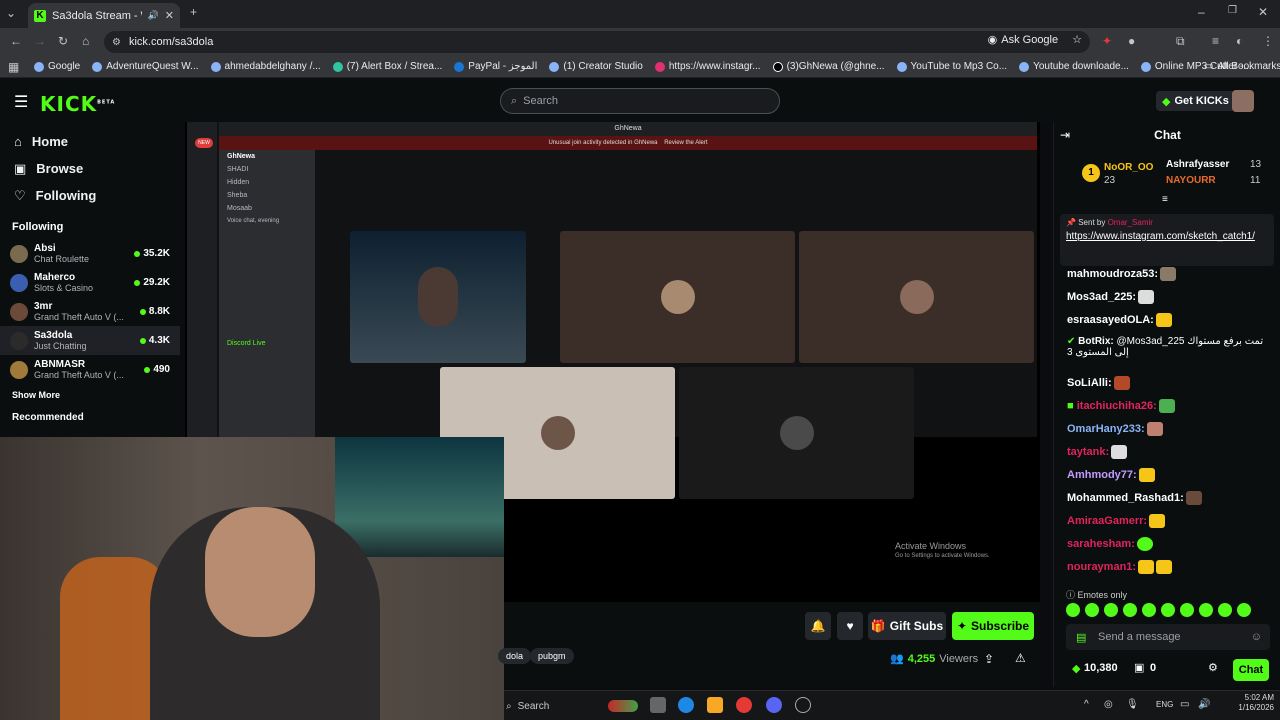 Image resolution: width=1280 pixels, height=720 pixels. What do you see at coordinates (1117, 406) in the screenshot?
I see `chat-username: itachiuchiha26:` at bounding box center [1117, 406].